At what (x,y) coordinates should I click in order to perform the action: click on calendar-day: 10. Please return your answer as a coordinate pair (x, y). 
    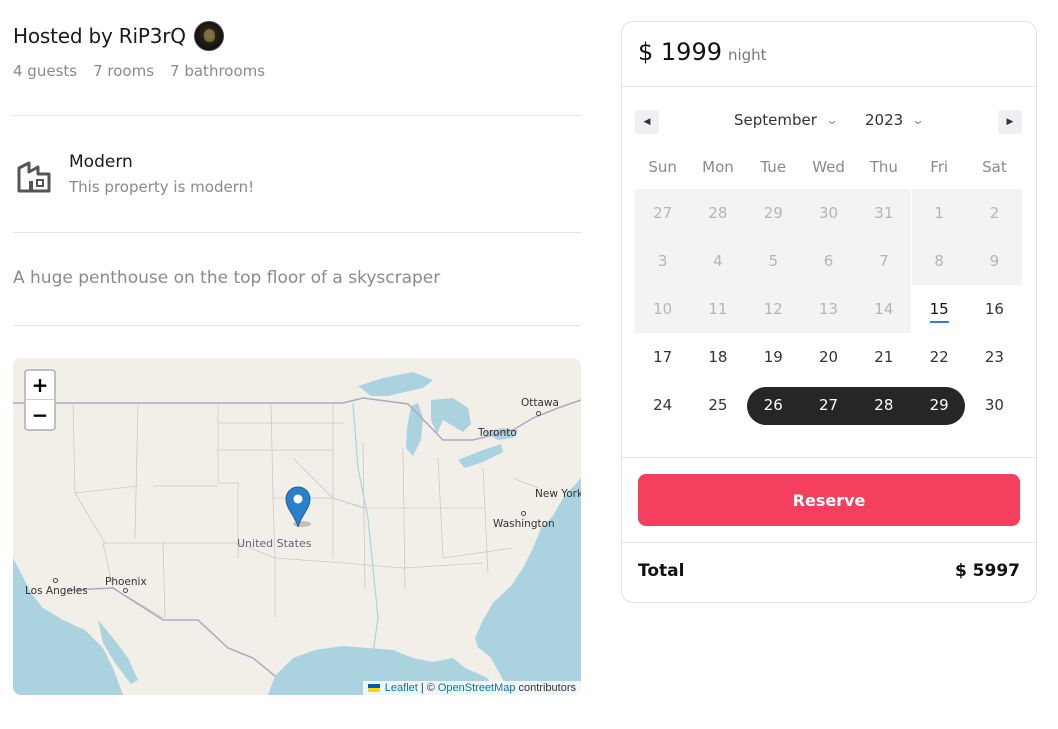
    Looking at the image, I should click on (663, 309).